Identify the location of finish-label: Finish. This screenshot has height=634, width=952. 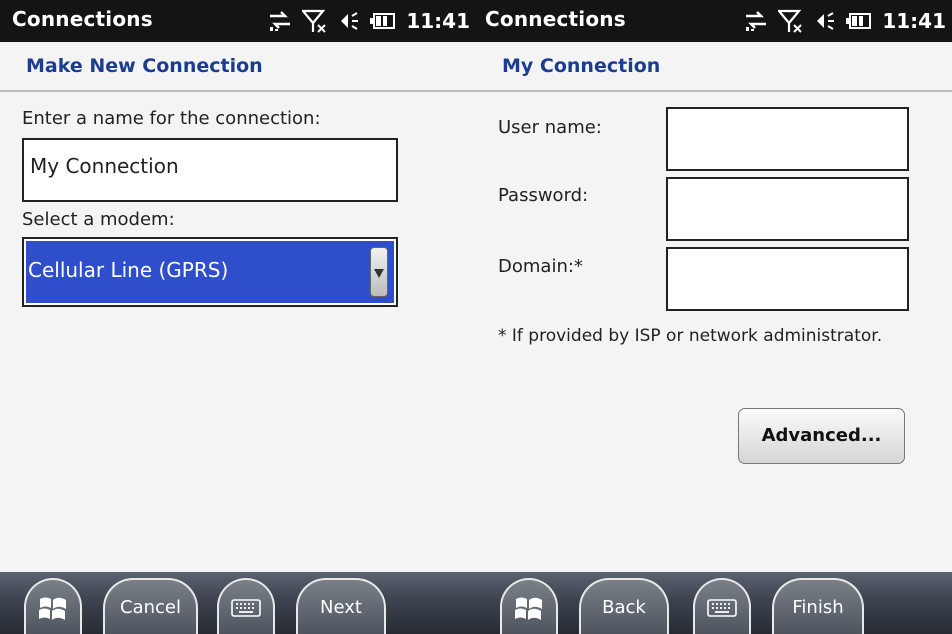
(818, 607).